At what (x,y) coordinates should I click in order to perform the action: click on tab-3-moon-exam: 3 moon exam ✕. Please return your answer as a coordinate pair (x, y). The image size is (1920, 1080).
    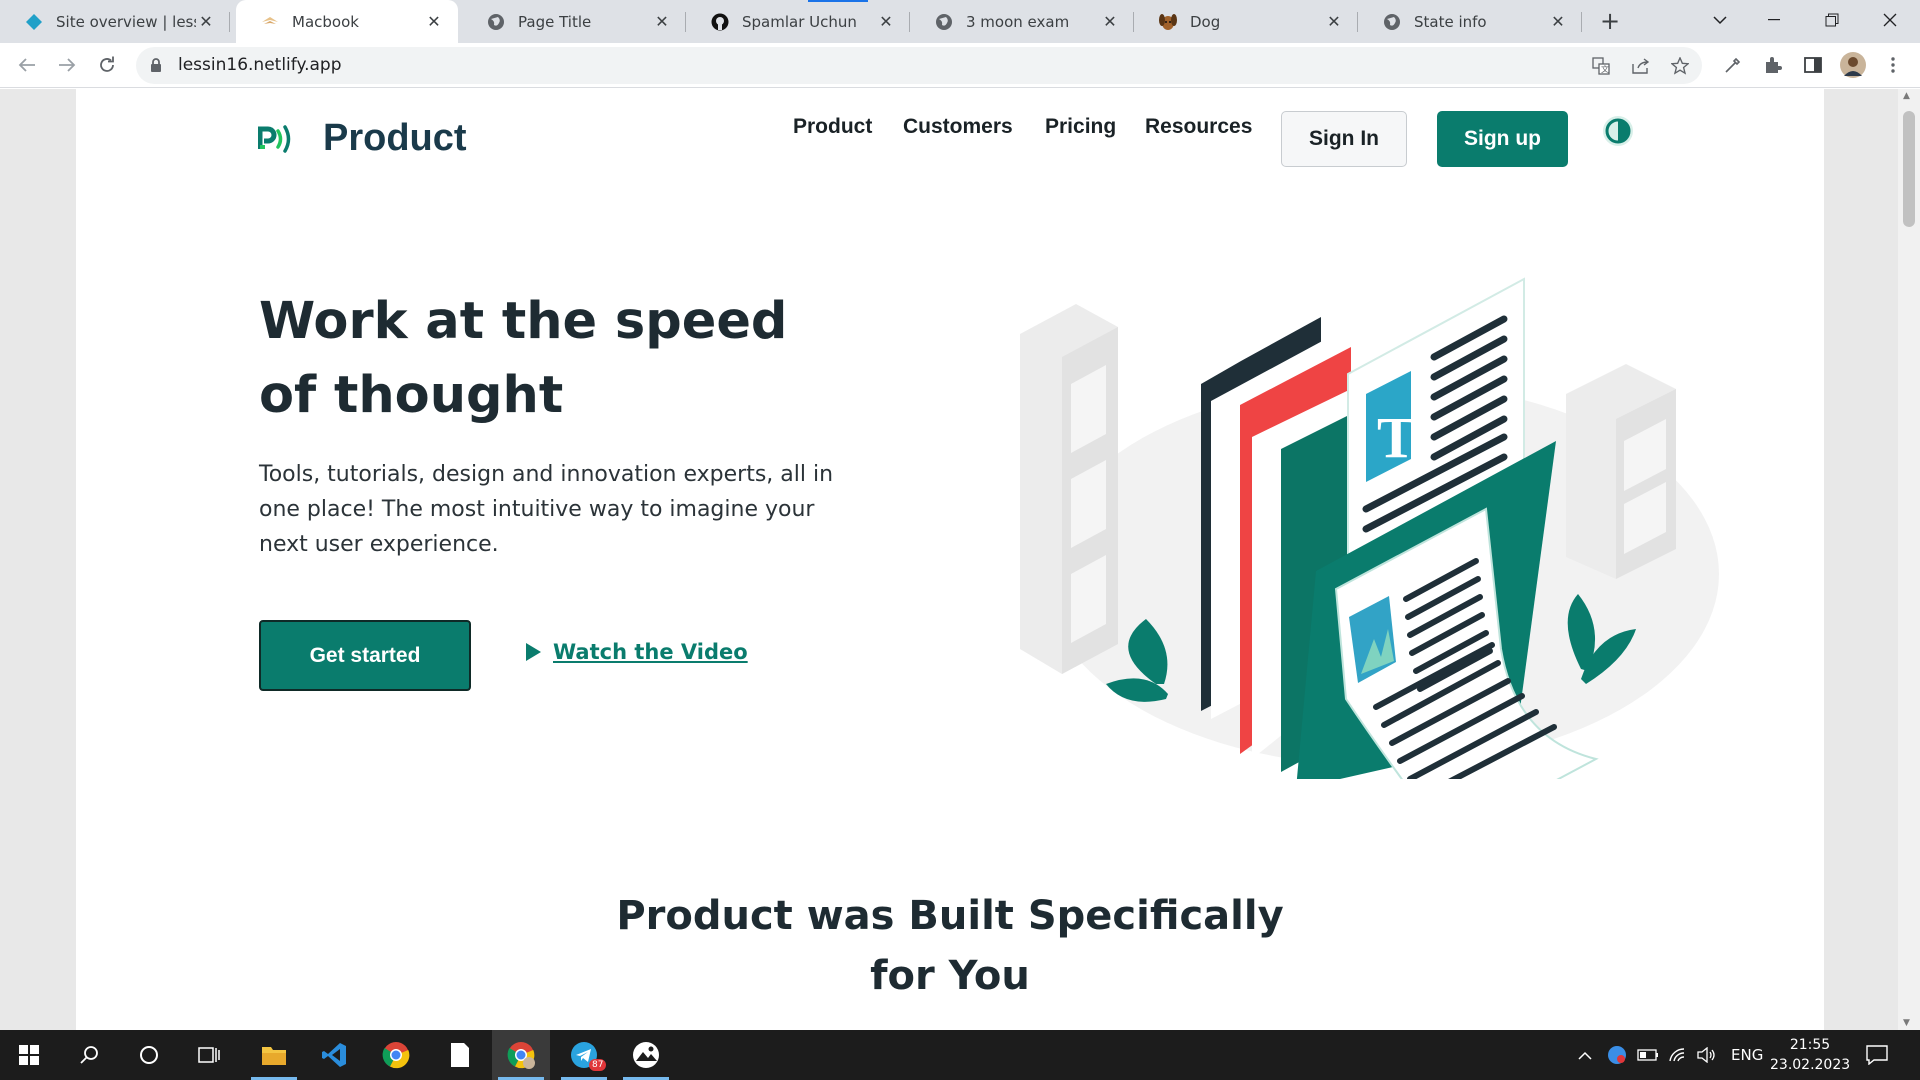
    Looking at the image, I should click on (1022, 21).